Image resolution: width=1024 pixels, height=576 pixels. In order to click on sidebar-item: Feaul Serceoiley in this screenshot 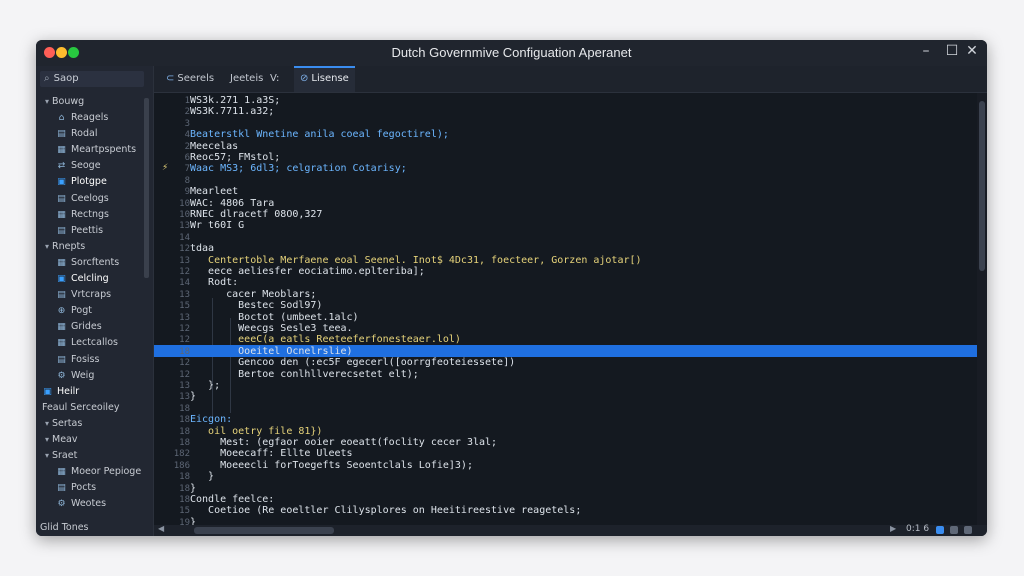, I will do `click(94, 408)`.